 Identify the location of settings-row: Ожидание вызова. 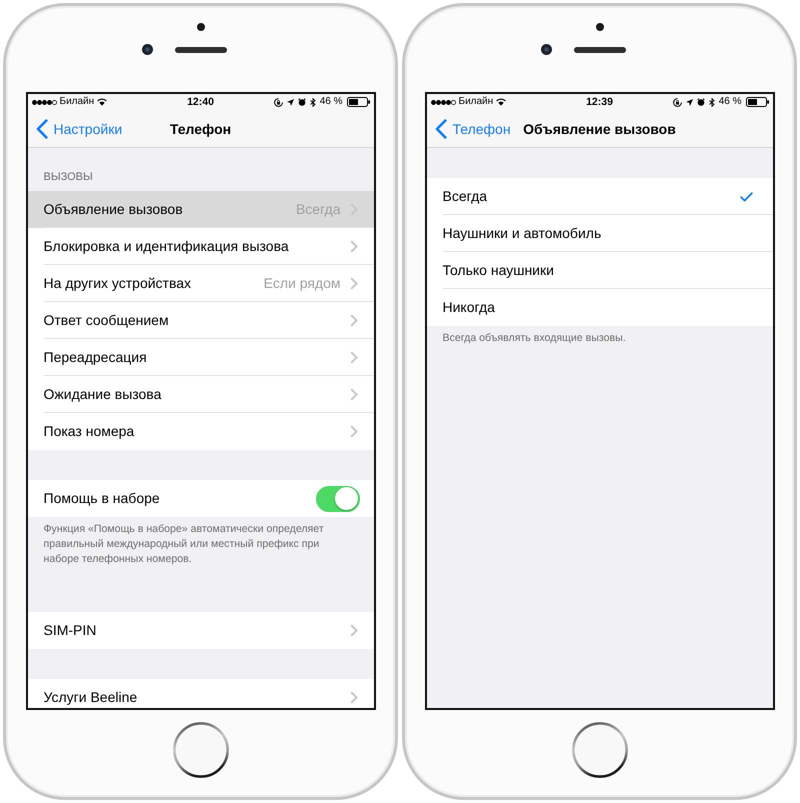
(201, 394).